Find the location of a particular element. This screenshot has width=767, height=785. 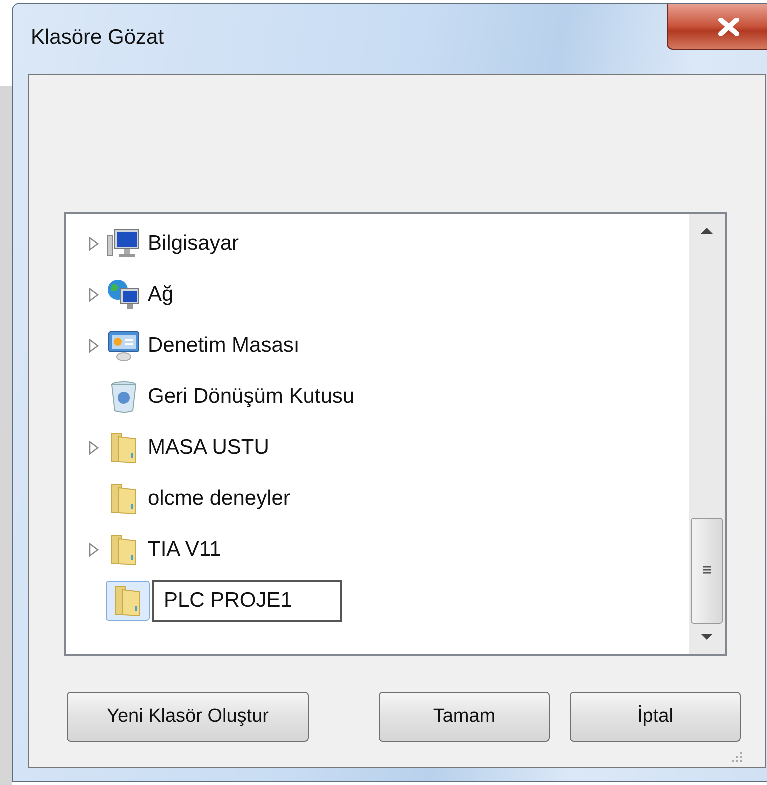

close-icon is located at coordinates (729, 27).